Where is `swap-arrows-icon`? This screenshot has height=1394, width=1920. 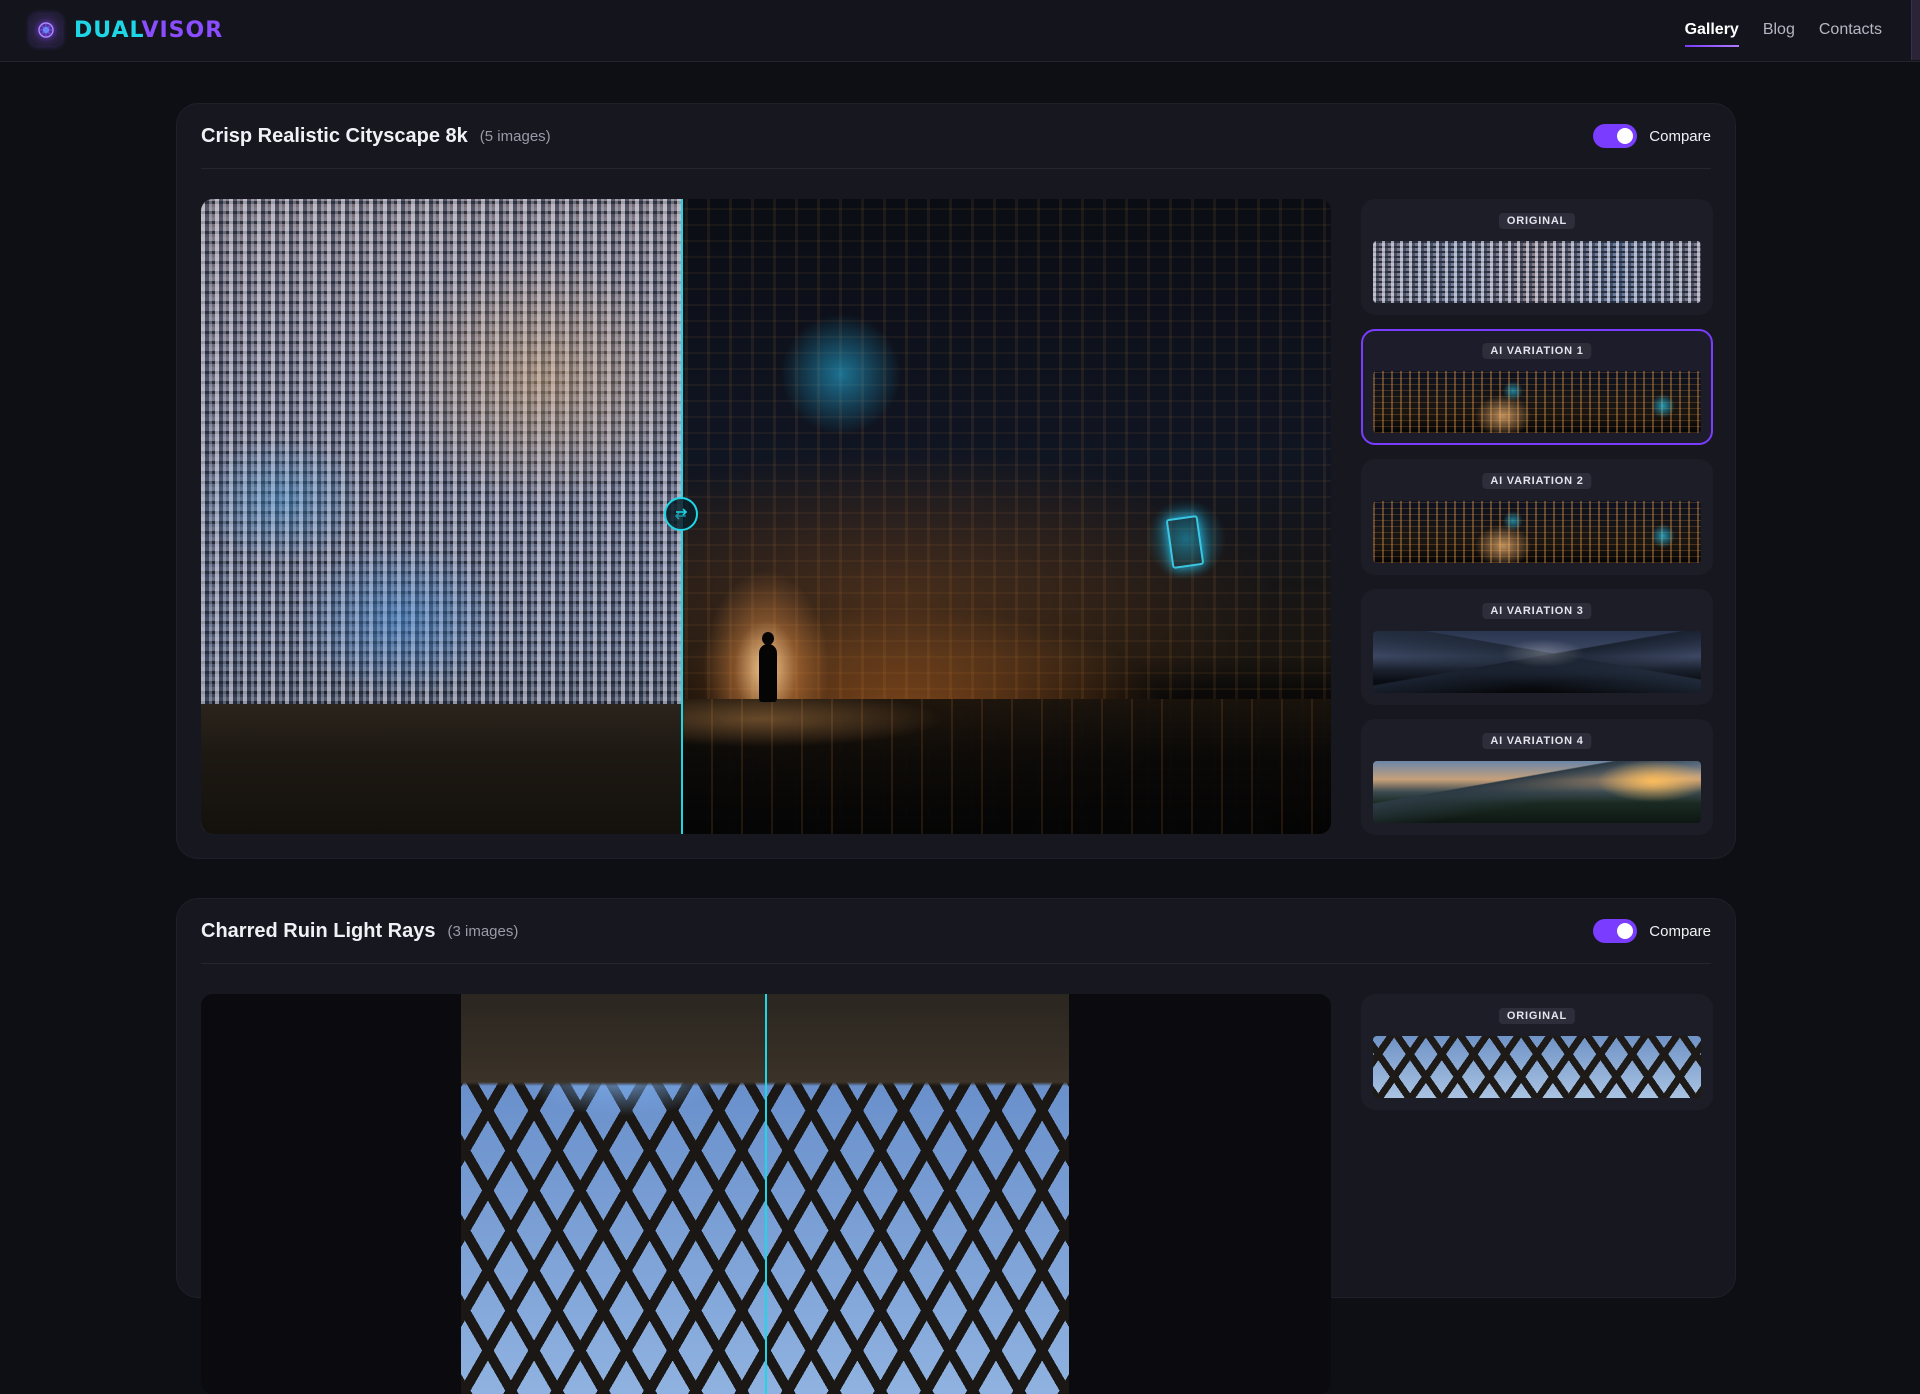 swap-arrows-icon is located at coordinates (681, 514).